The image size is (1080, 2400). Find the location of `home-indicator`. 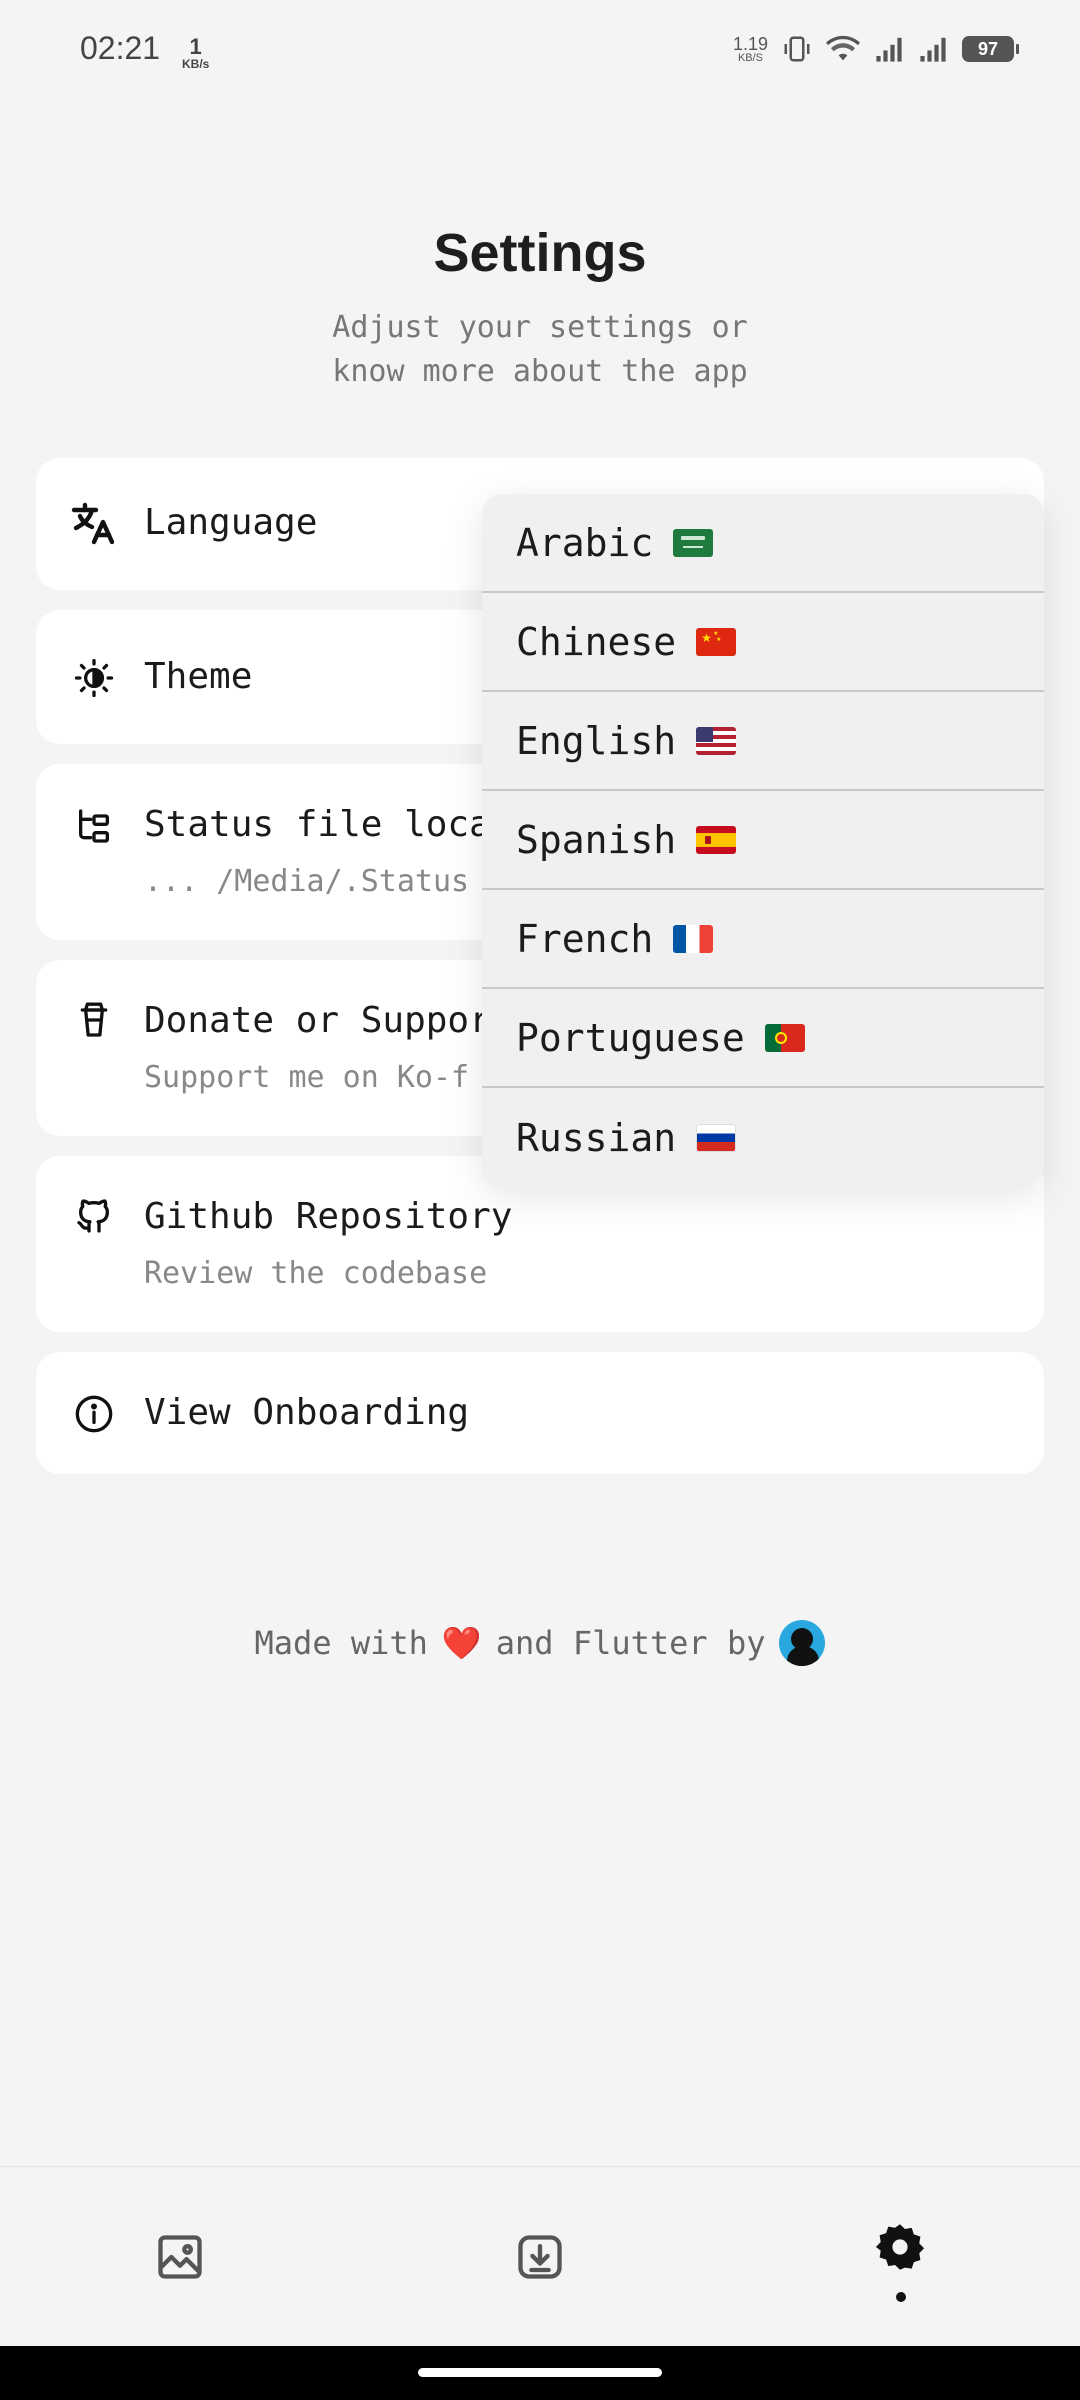

home-indicator is located at coordinates (540, 2372).